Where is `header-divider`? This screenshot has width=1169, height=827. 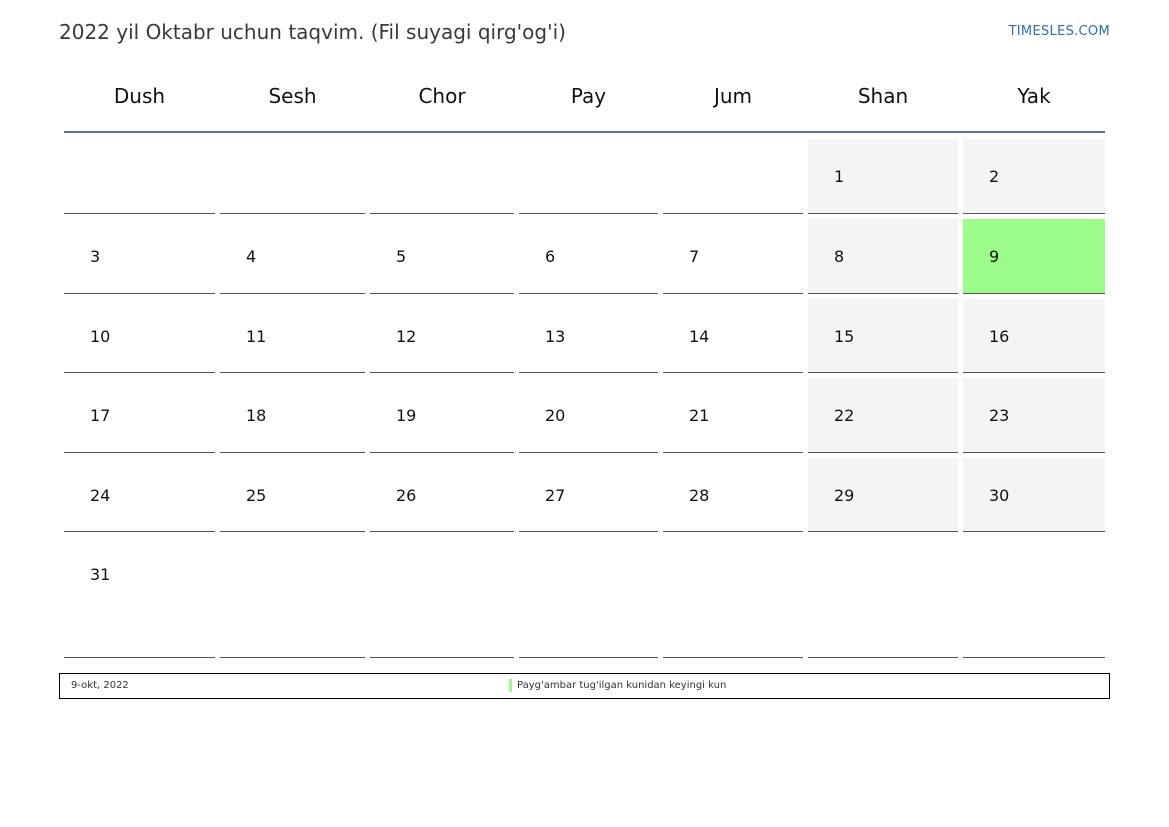
header-divider is located at coordinates (584, 132).